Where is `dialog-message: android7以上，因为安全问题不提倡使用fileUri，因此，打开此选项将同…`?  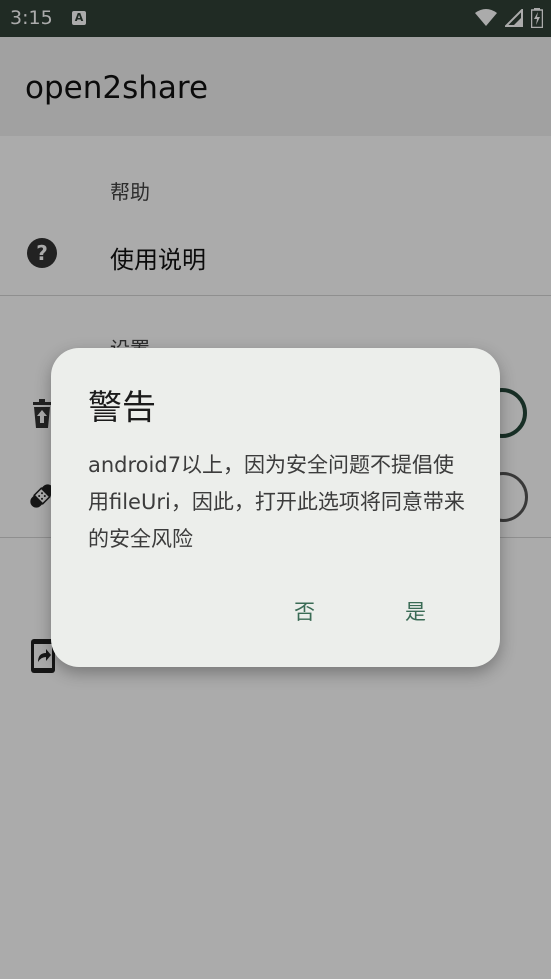
dialog-message: android7以上，因为安全问题不提倡使用fileUri，因此，打开此选项将同… is located at coordinates (276, 502).